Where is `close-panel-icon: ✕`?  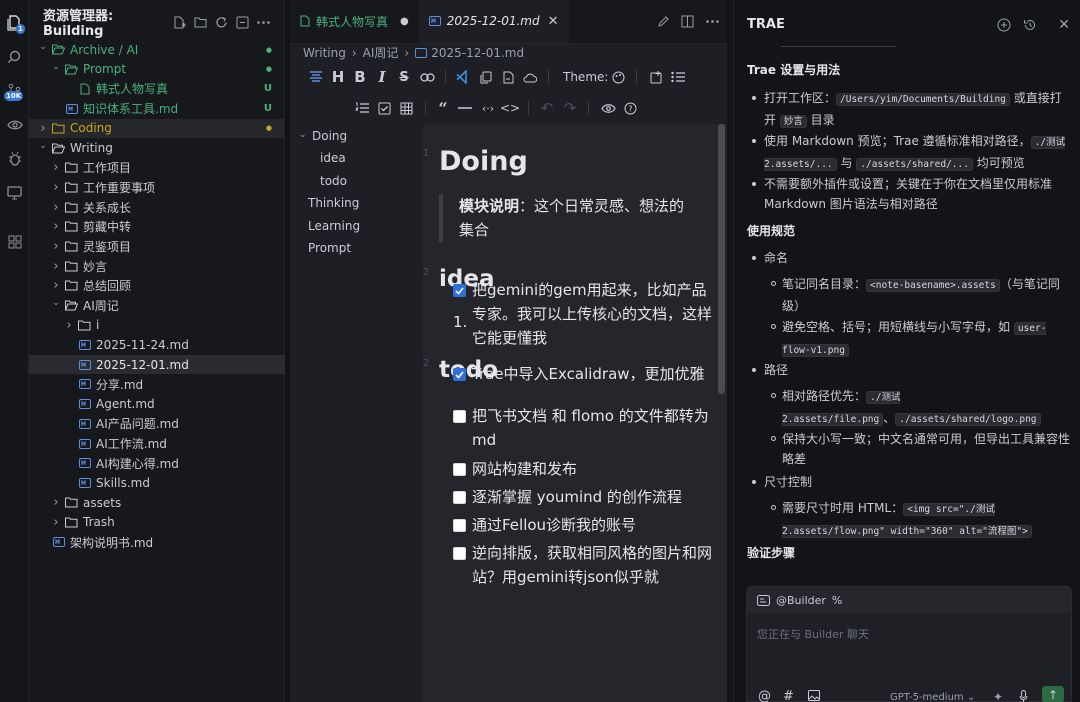
close-panel-icon: ✕ is located at coordinates (1064, 25).